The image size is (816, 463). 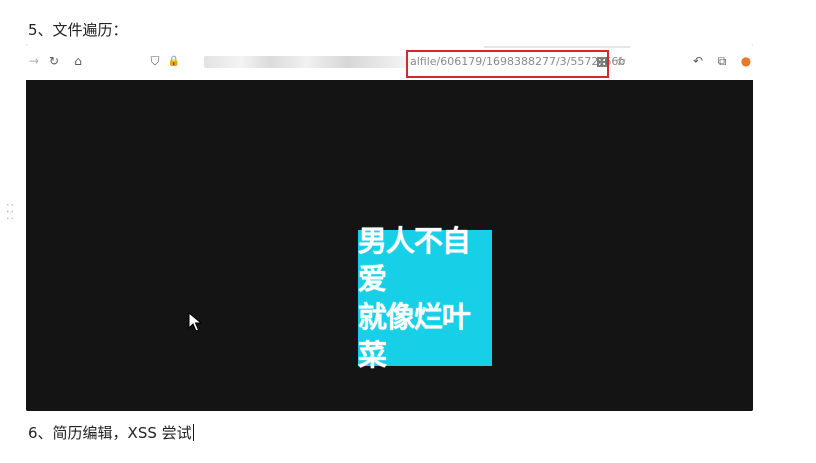 I want to click on qr-code-icon, so click(x=602, y=62).